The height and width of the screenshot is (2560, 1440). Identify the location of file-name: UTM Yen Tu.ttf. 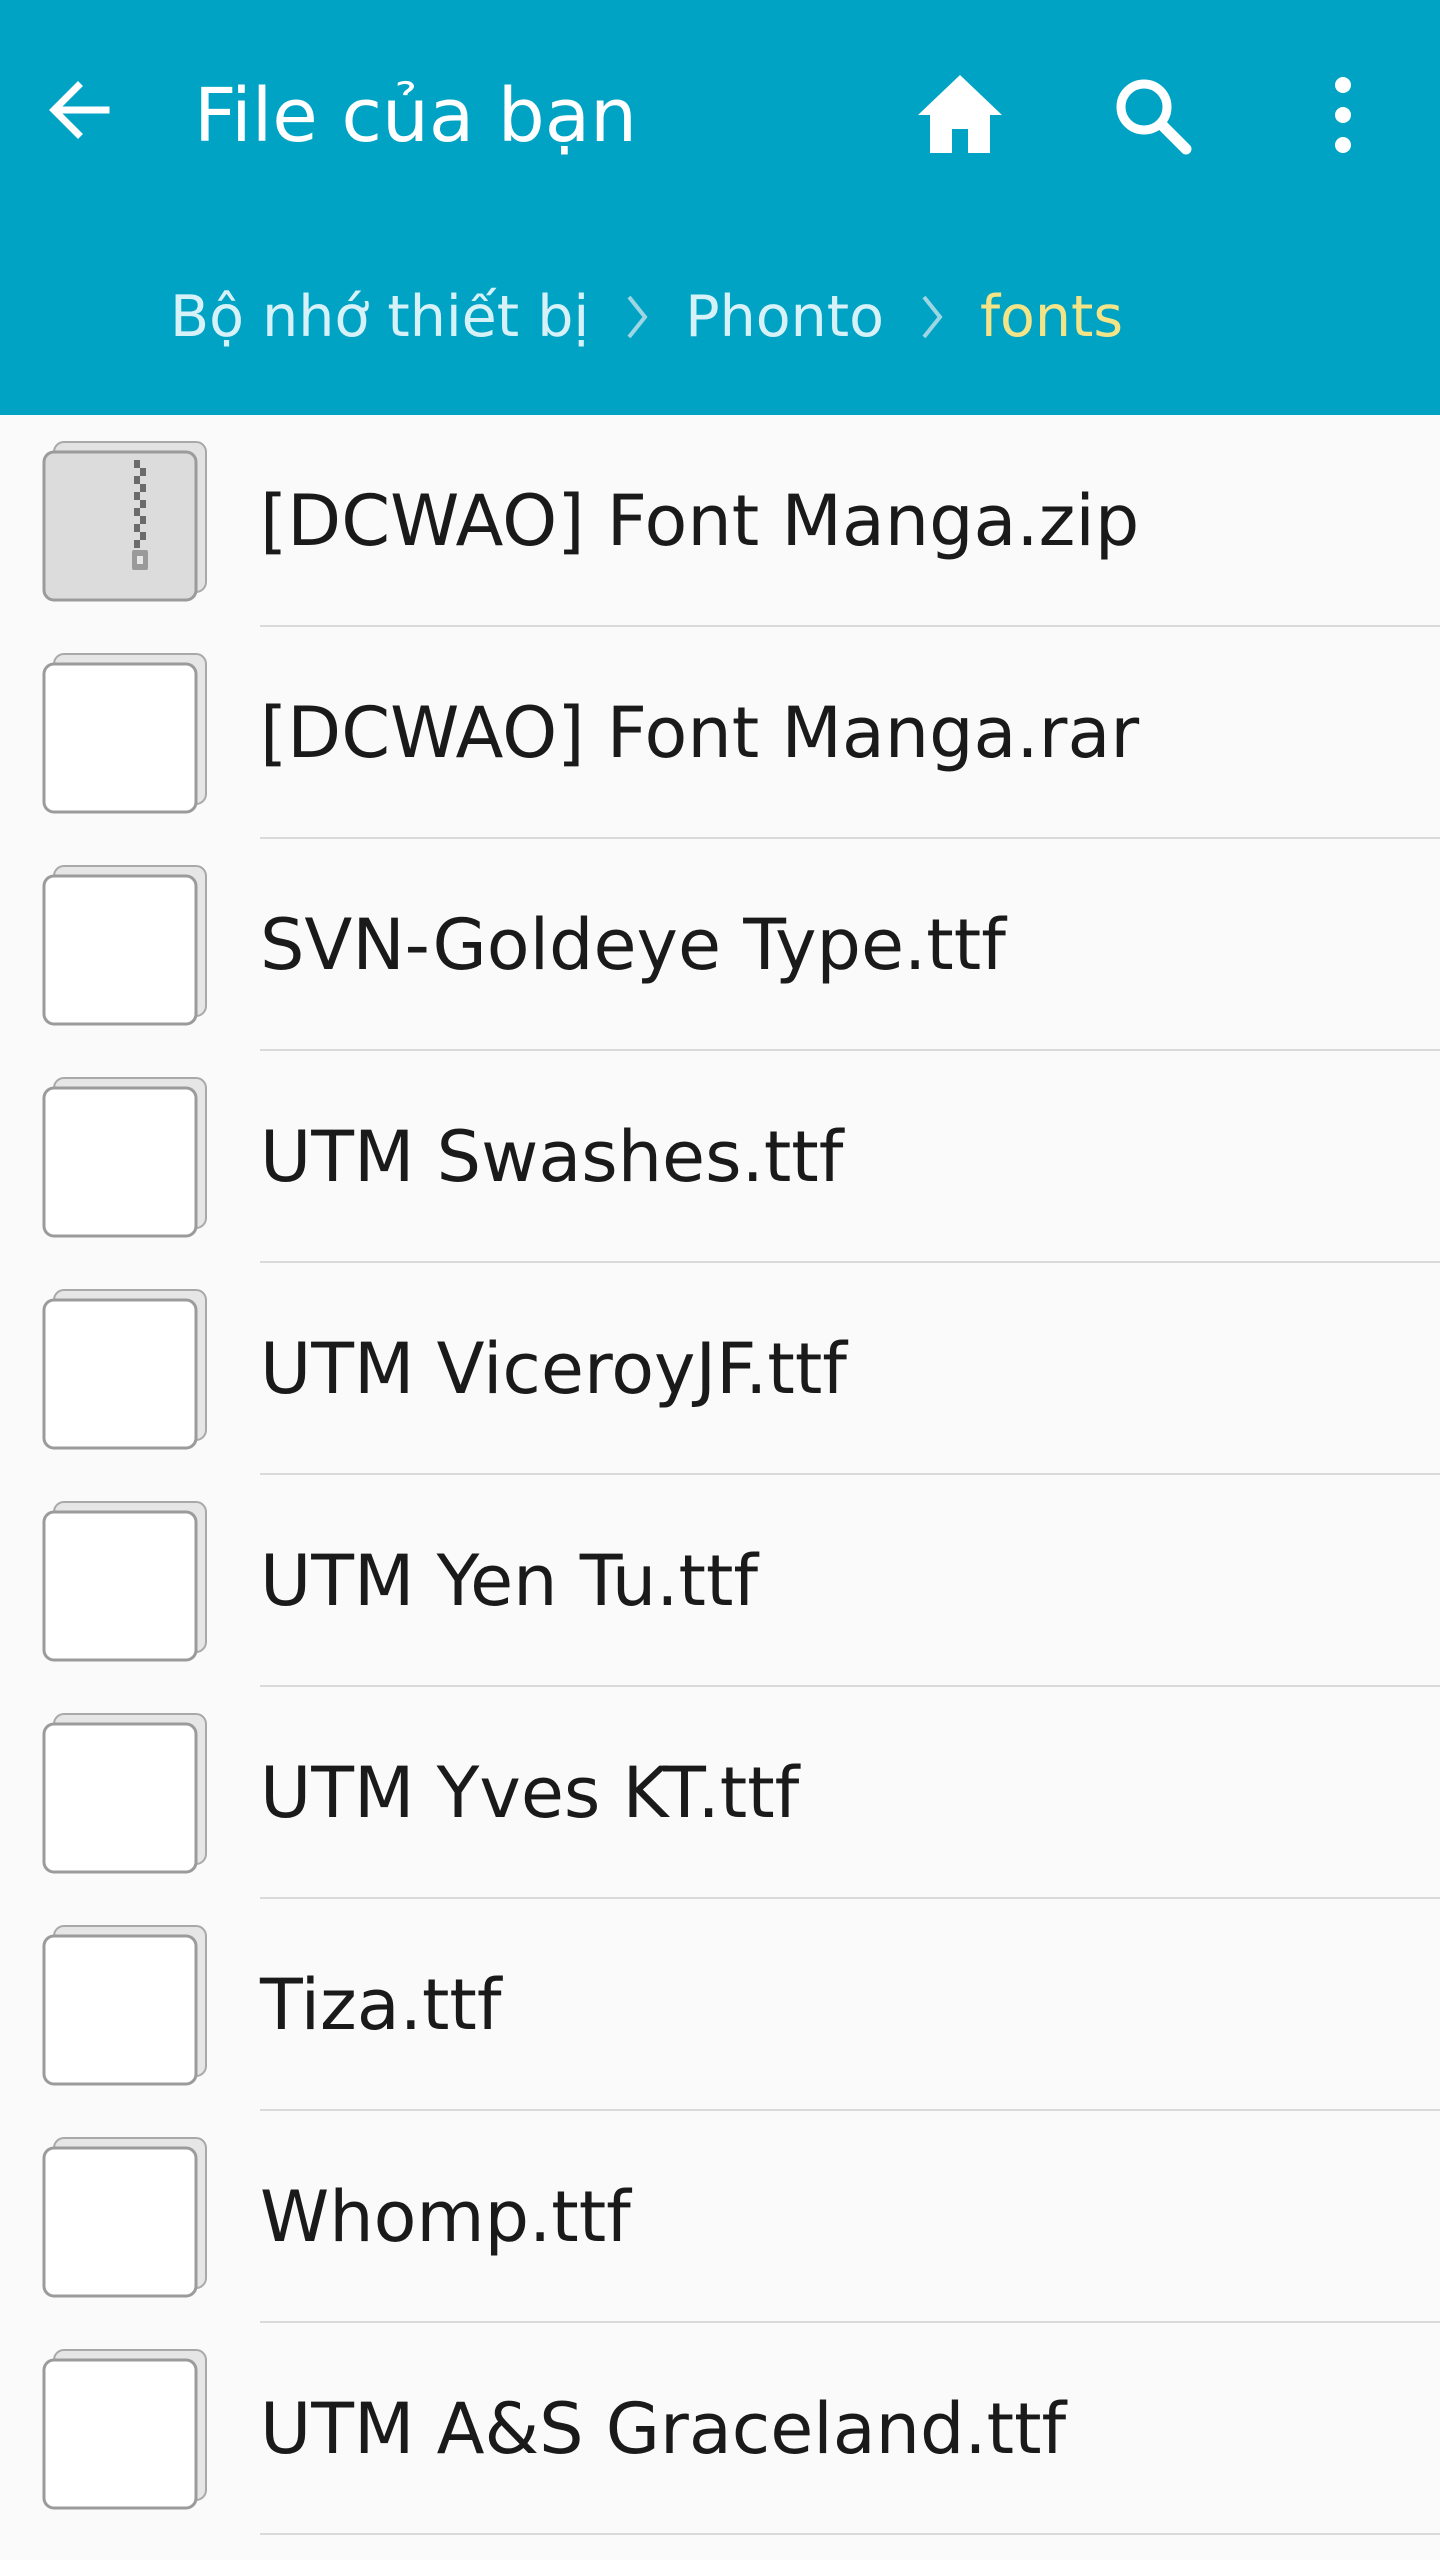
(509, 1581).